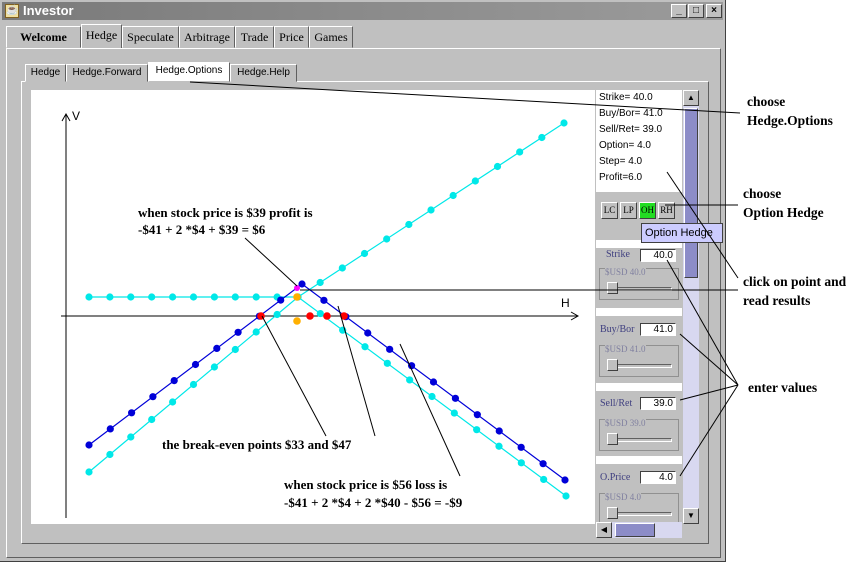 The height and width of the screenshot is (565, 867). Describe the element at coordinates (271, 262) in the screenshot. I see `arrow-profit-point` at that location.